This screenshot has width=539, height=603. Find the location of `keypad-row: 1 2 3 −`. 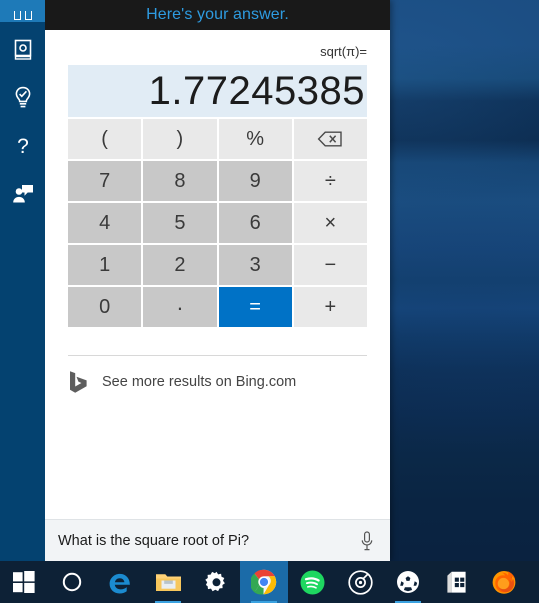

keypad-row: 1 2 3 − is located at coordinates (217, 265).